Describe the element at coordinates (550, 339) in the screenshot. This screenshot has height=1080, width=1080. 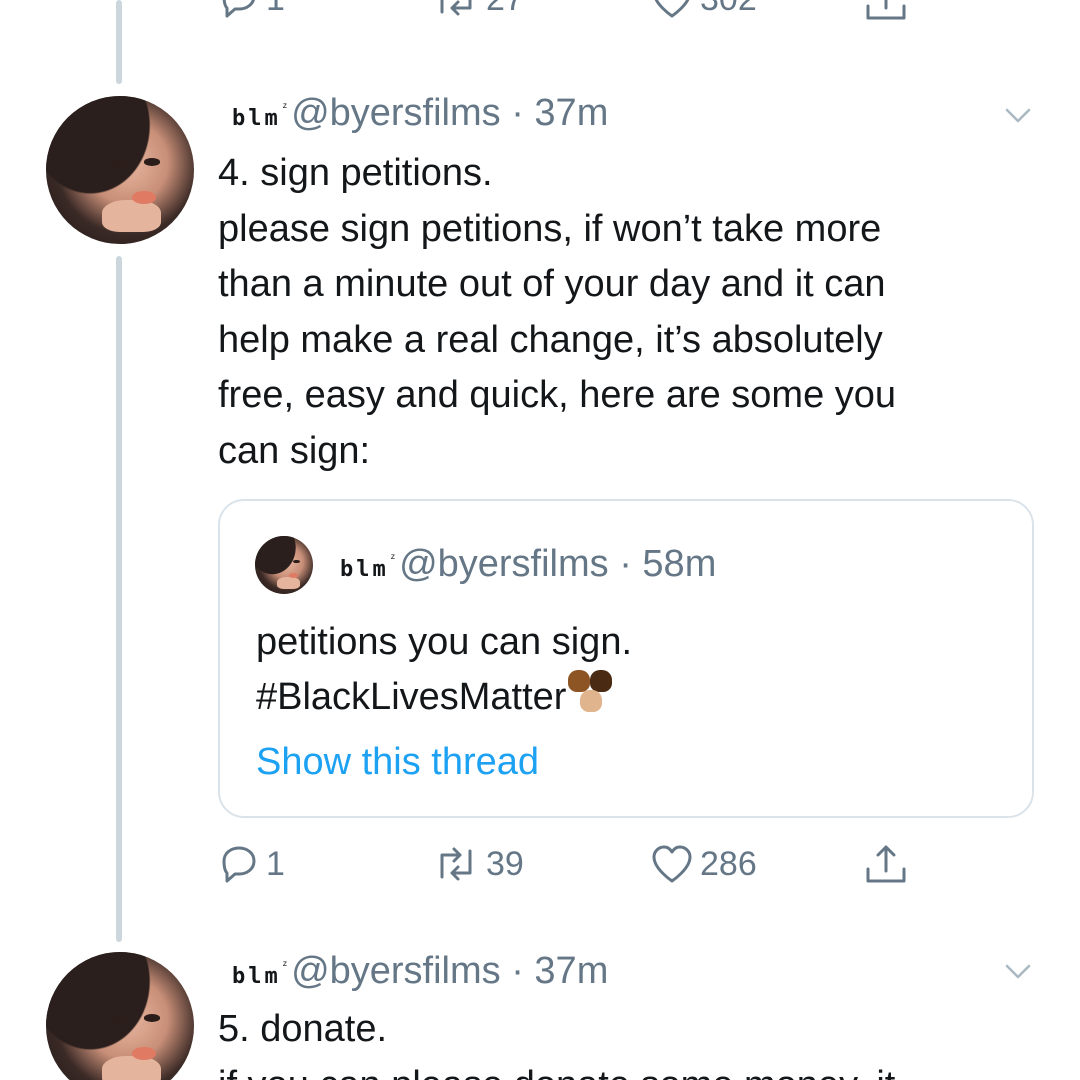
I see `tweet-line: help make a real change, it’s absolutely` at that location.